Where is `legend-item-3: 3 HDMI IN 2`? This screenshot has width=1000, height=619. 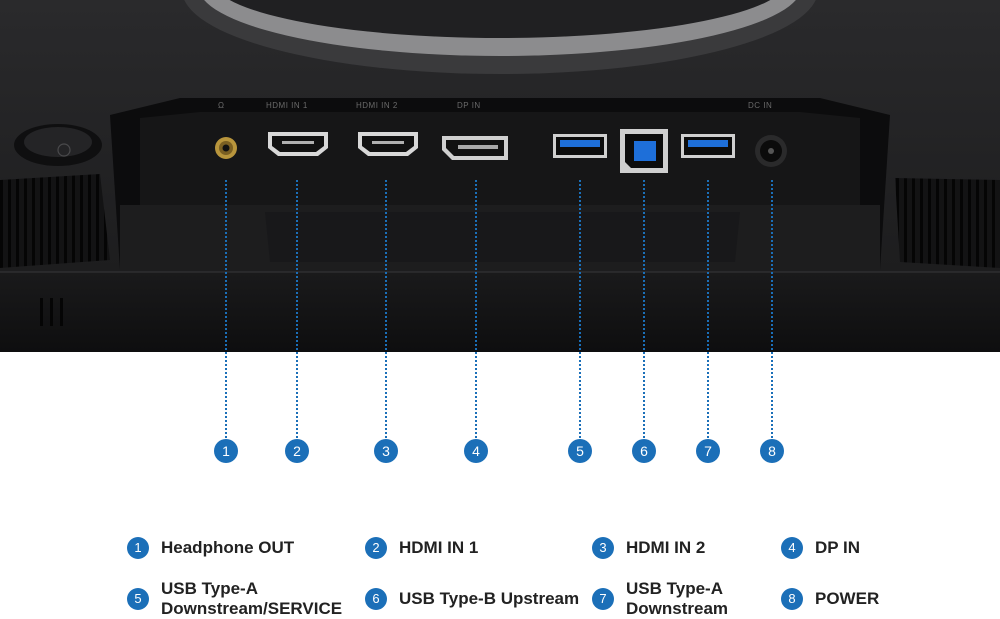 legend-item-3: 3 HDMI IN 2 is located at coordinates (648, 548).